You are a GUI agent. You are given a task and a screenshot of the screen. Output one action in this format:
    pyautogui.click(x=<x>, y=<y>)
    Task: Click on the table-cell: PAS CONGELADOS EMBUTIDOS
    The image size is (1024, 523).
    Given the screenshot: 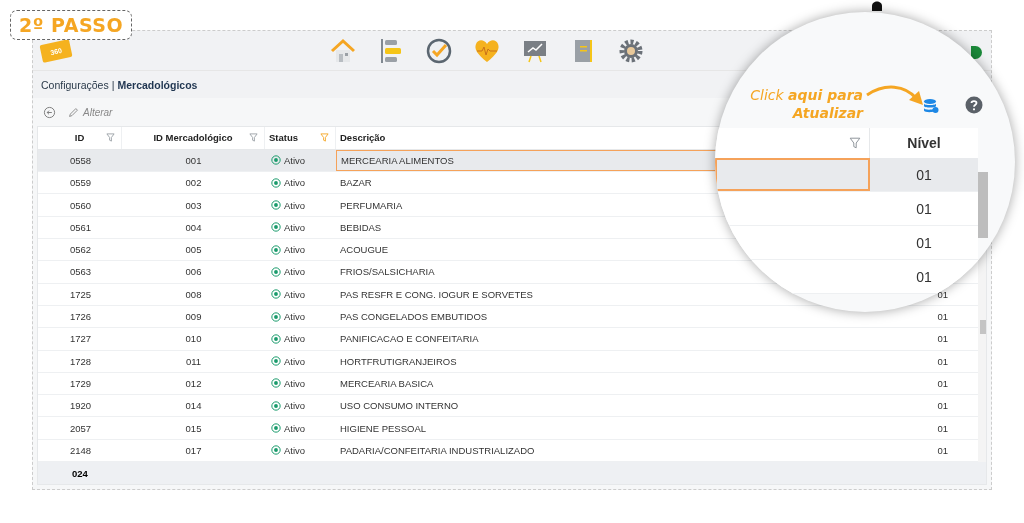 What is the action you would take?
    pyautogui.click(x=414, y=317)
    